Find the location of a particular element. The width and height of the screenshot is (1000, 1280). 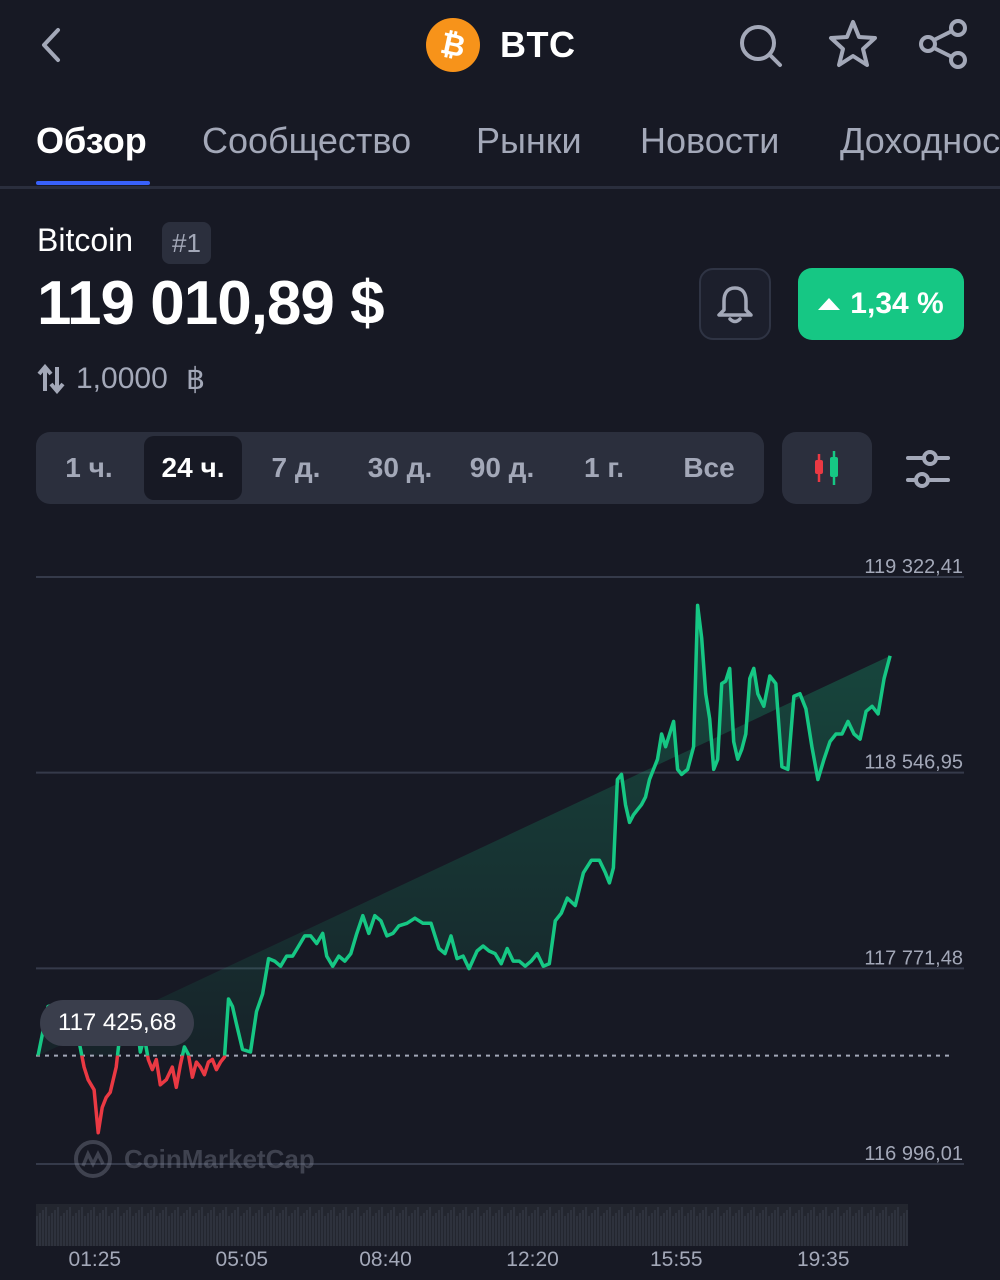

tab-overview: Обзор is located at coordinates (91, 141).